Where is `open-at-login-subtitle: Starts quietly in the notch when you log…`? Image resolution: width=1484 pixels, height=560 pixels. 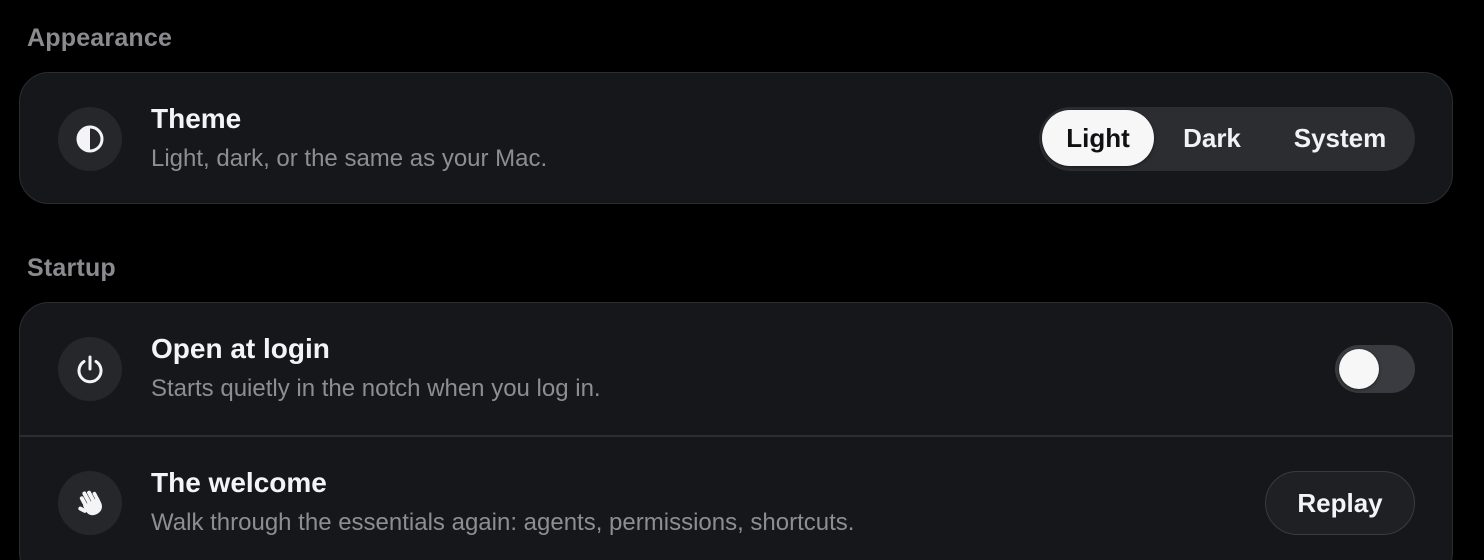 open-at-login-subtitle: Starts quietly in the notch when you log… is located at coordinates (376, 388).